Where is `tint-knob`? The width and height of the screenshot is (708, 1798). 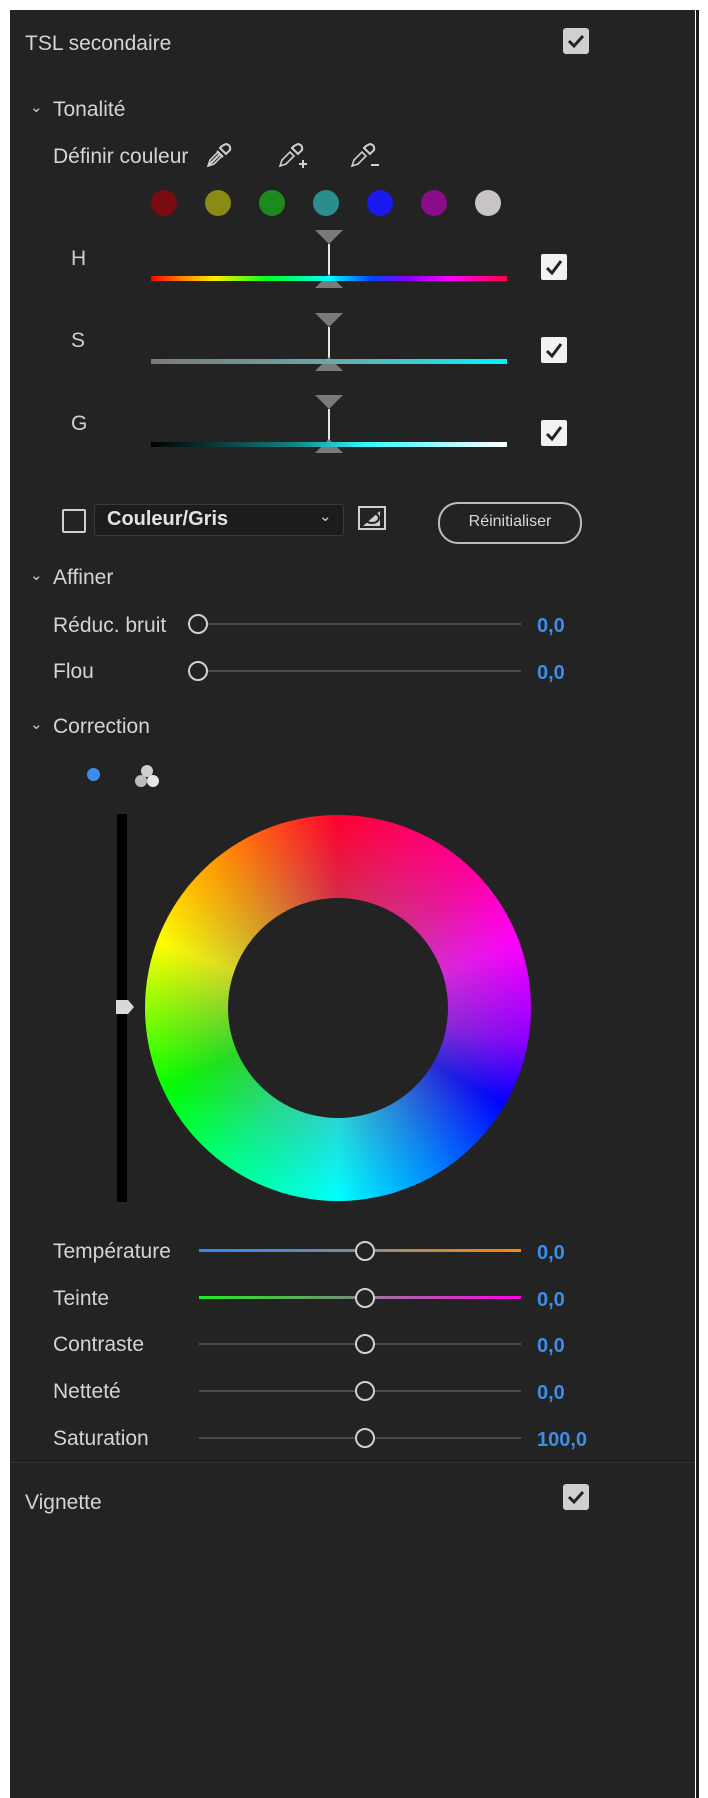
tint-knob is located at coordinates (365, 1298).